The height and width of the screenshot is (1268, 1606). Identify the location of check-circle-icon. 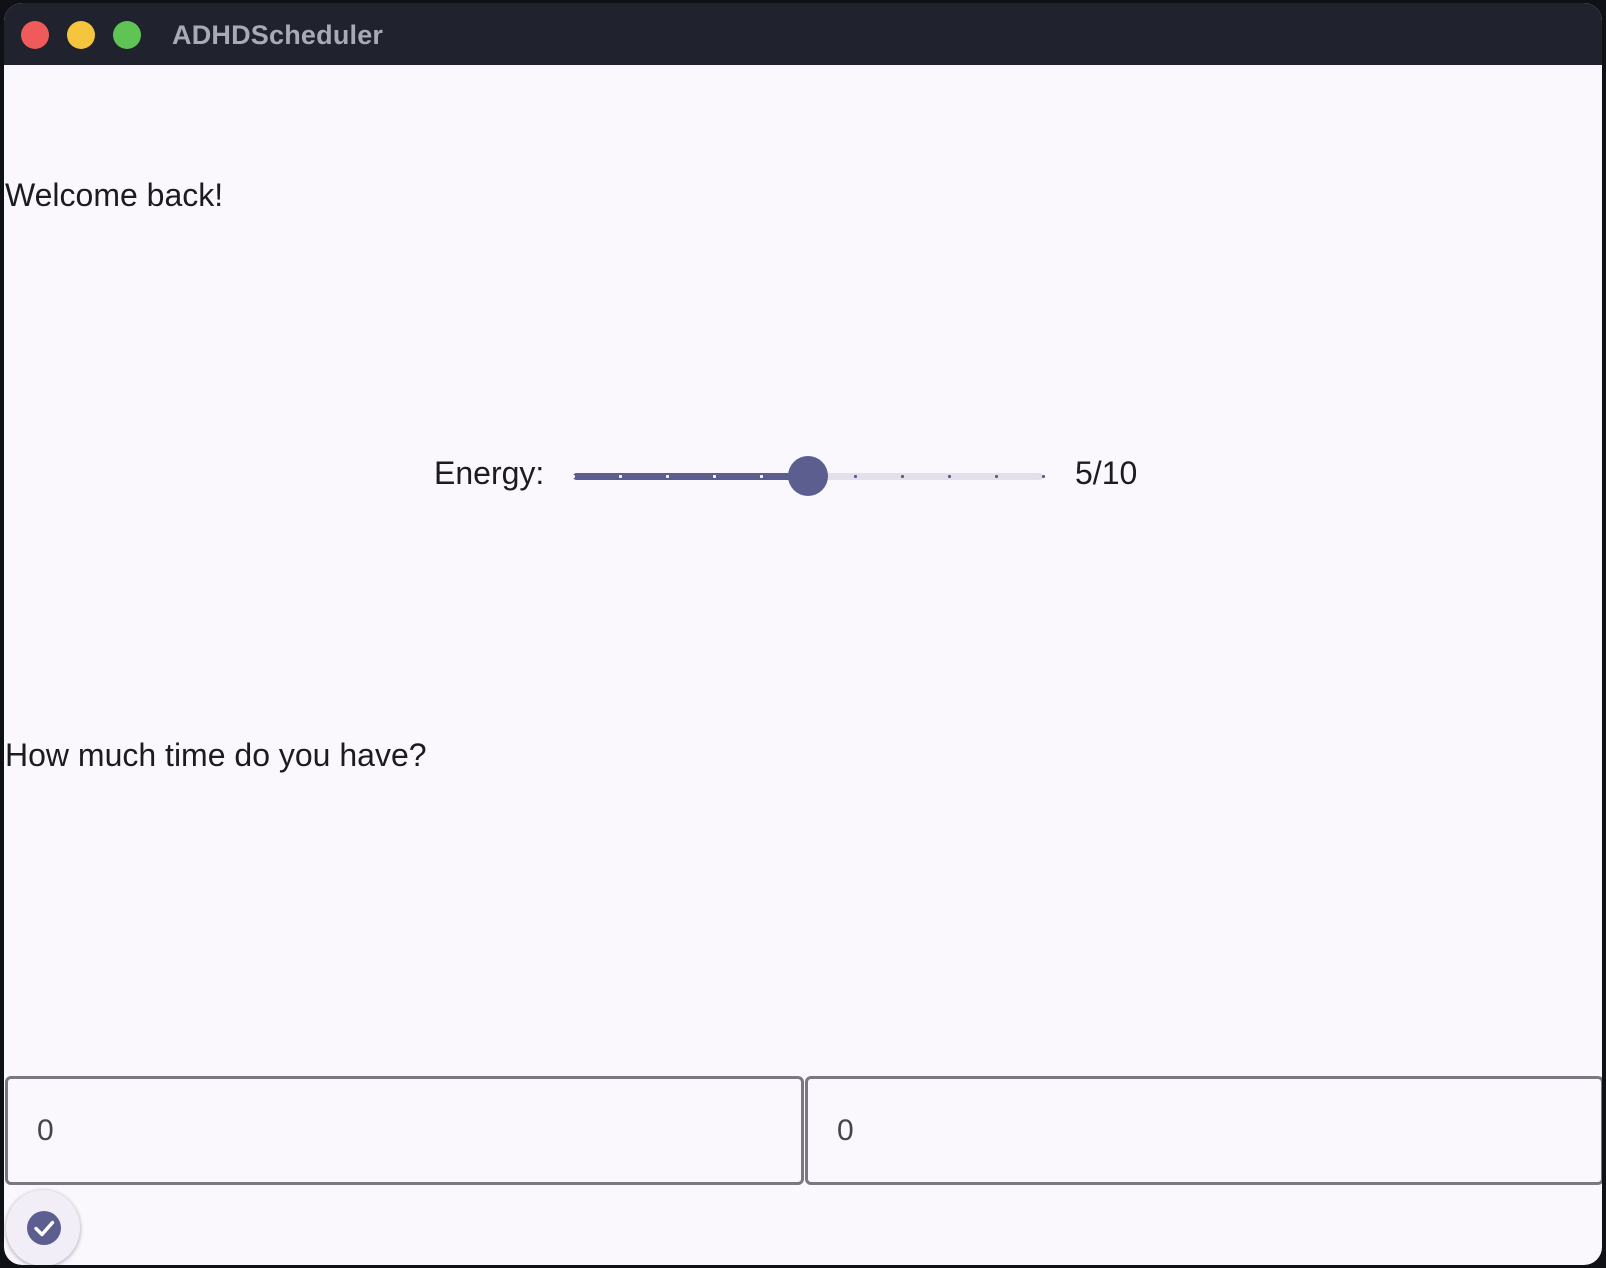
(44, 1228).